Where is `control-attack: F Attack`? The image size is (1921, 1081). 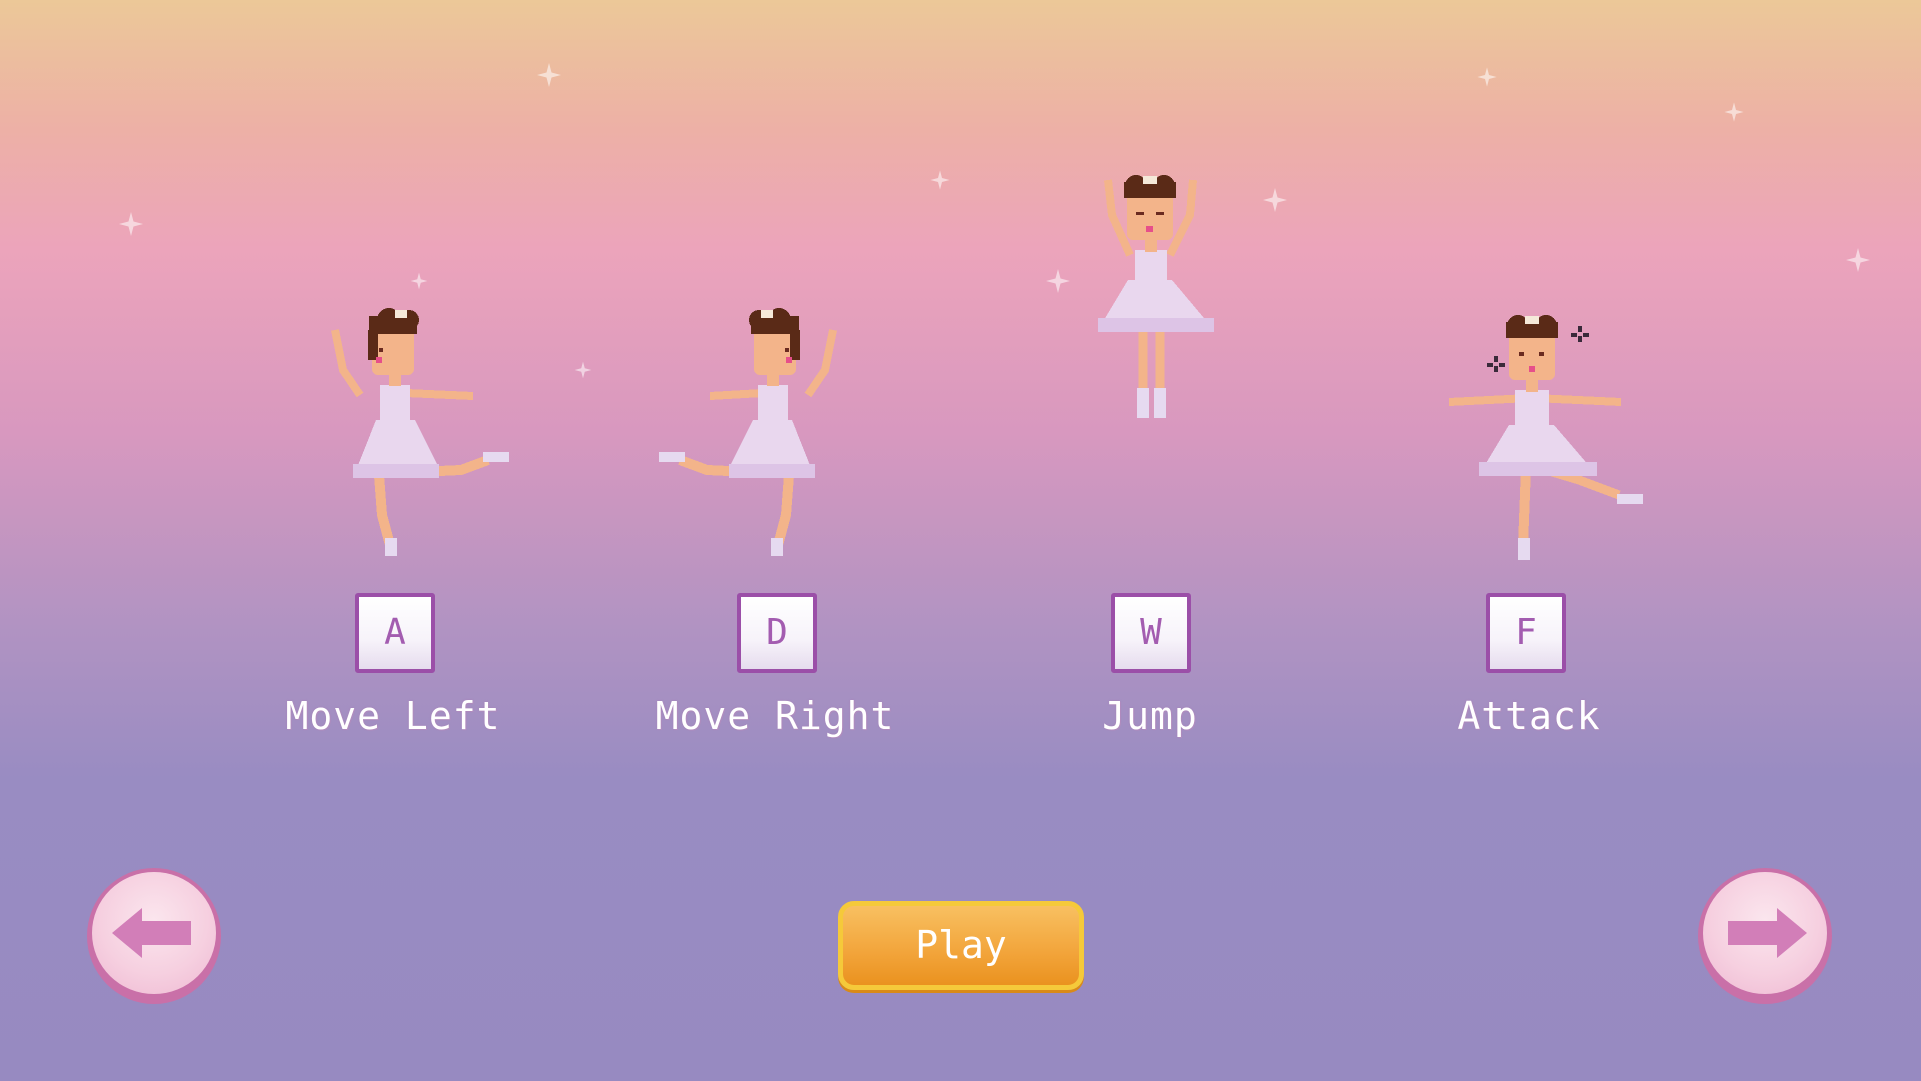 control-attack: F Attack is located at coordinates (1529, 380).